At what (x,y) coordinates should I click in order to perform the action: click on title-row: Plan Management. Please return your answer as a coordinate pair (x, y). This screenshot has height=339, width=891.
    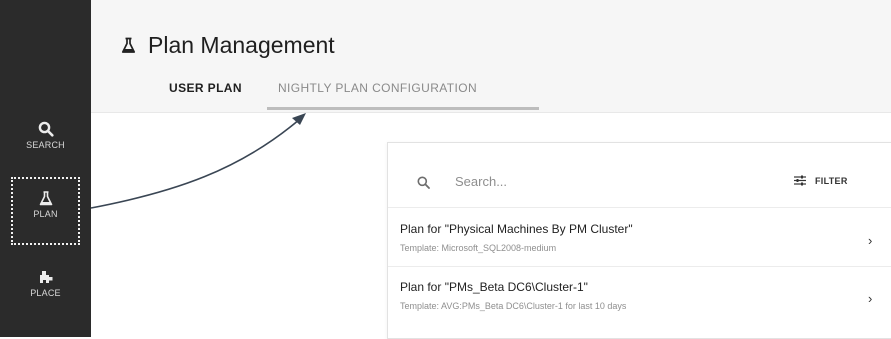
    Looking at the image, I should click on (228, 45).